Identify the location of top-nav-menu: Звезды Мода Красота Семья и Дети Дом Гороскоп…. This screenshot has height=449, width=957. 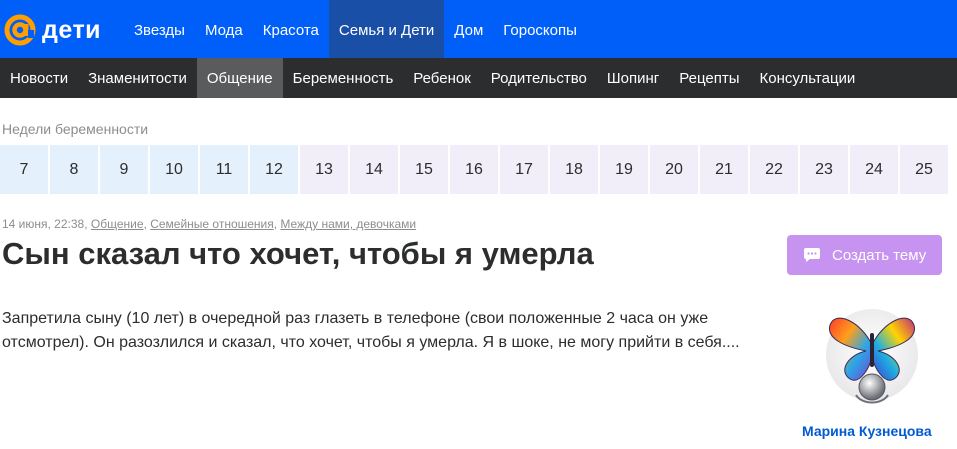
(355, 29).